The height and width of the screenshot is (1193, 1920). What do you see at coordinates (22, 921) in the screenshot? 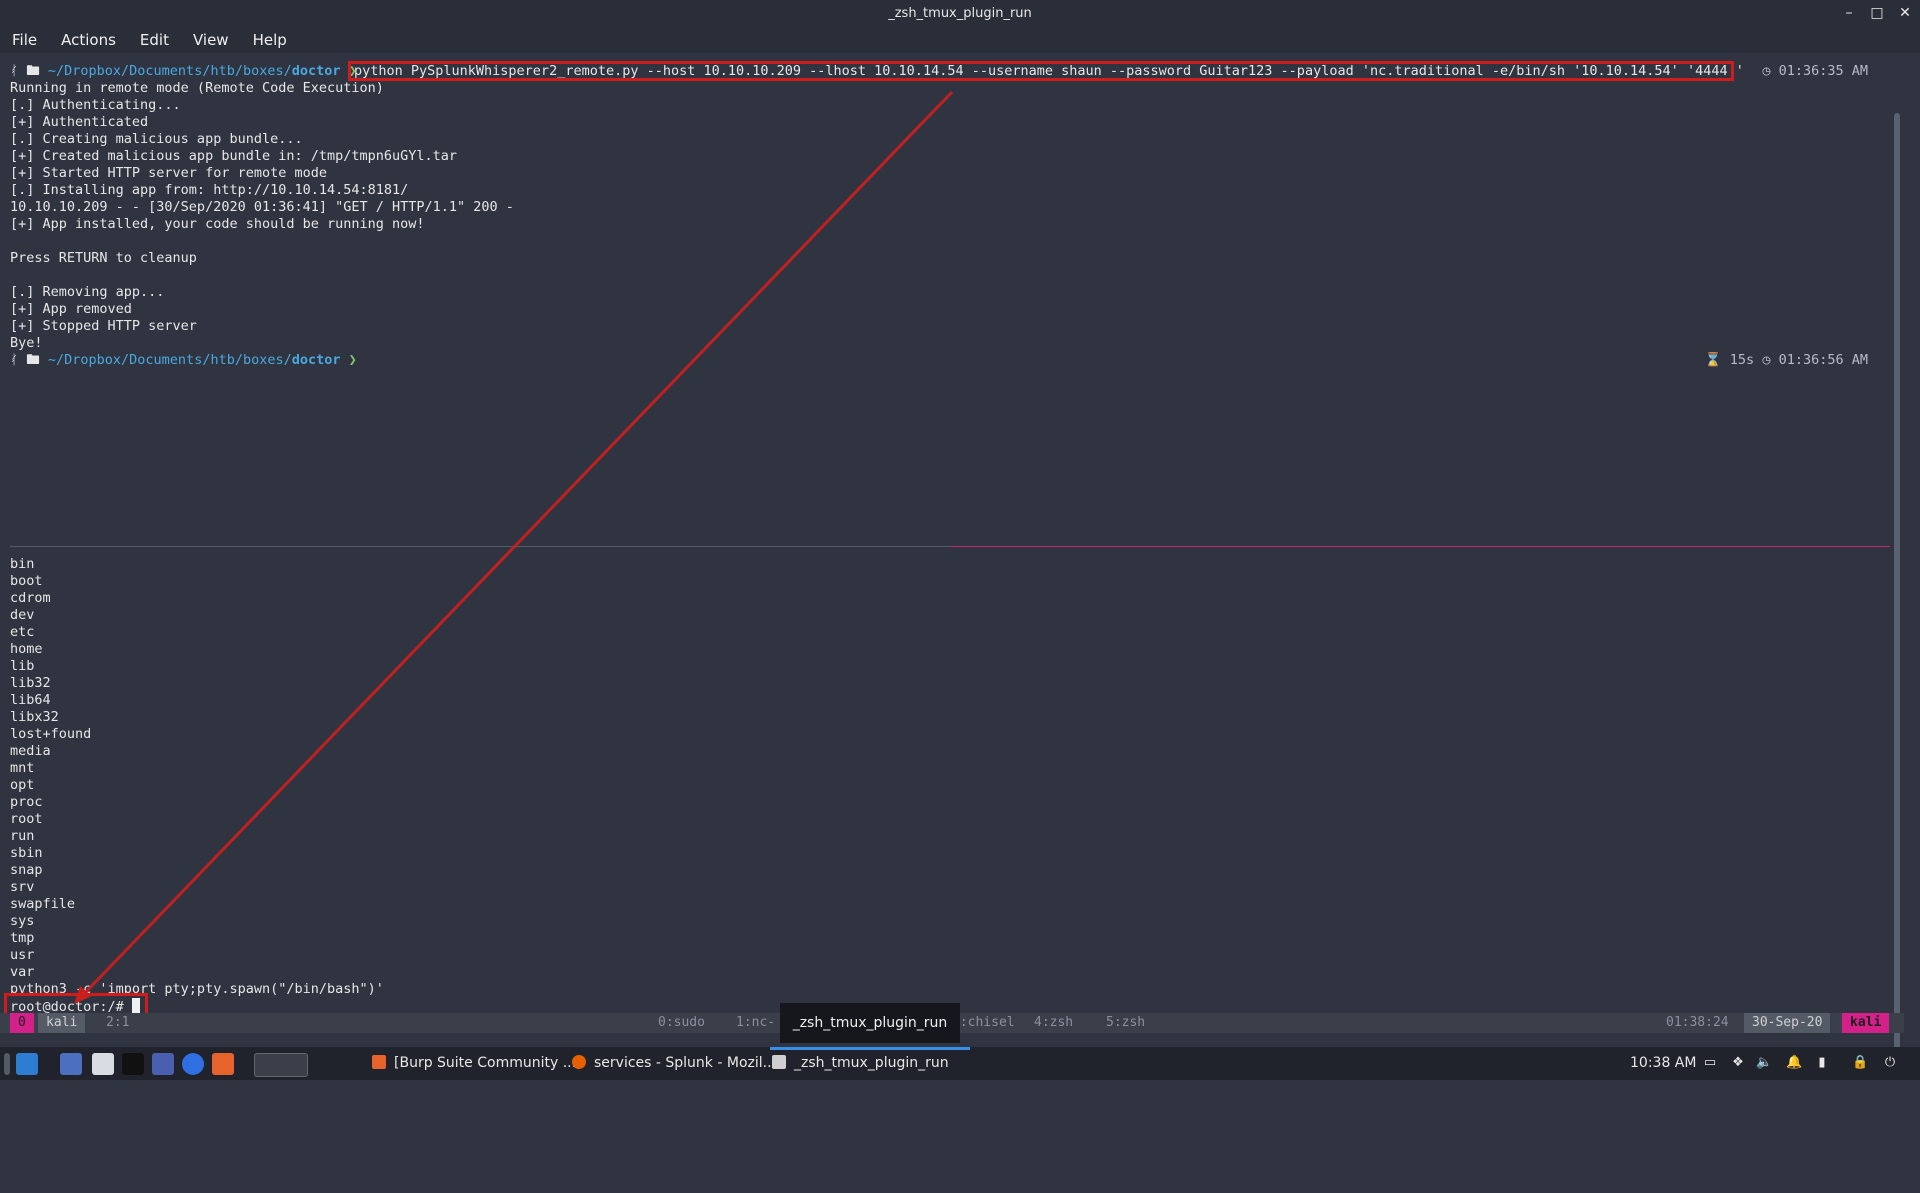
I see `listing-item: sys` at bounding box center [22, 921].